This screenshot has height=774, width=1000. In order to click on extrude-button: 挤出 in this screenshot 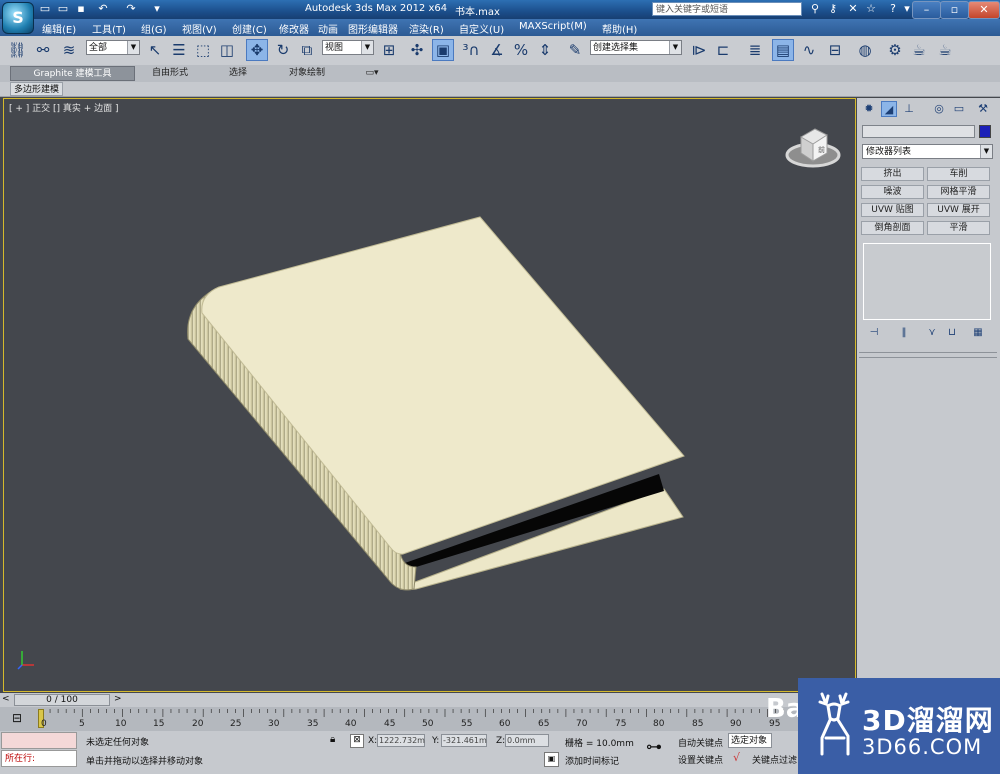, I will do `click(892, 174)`.